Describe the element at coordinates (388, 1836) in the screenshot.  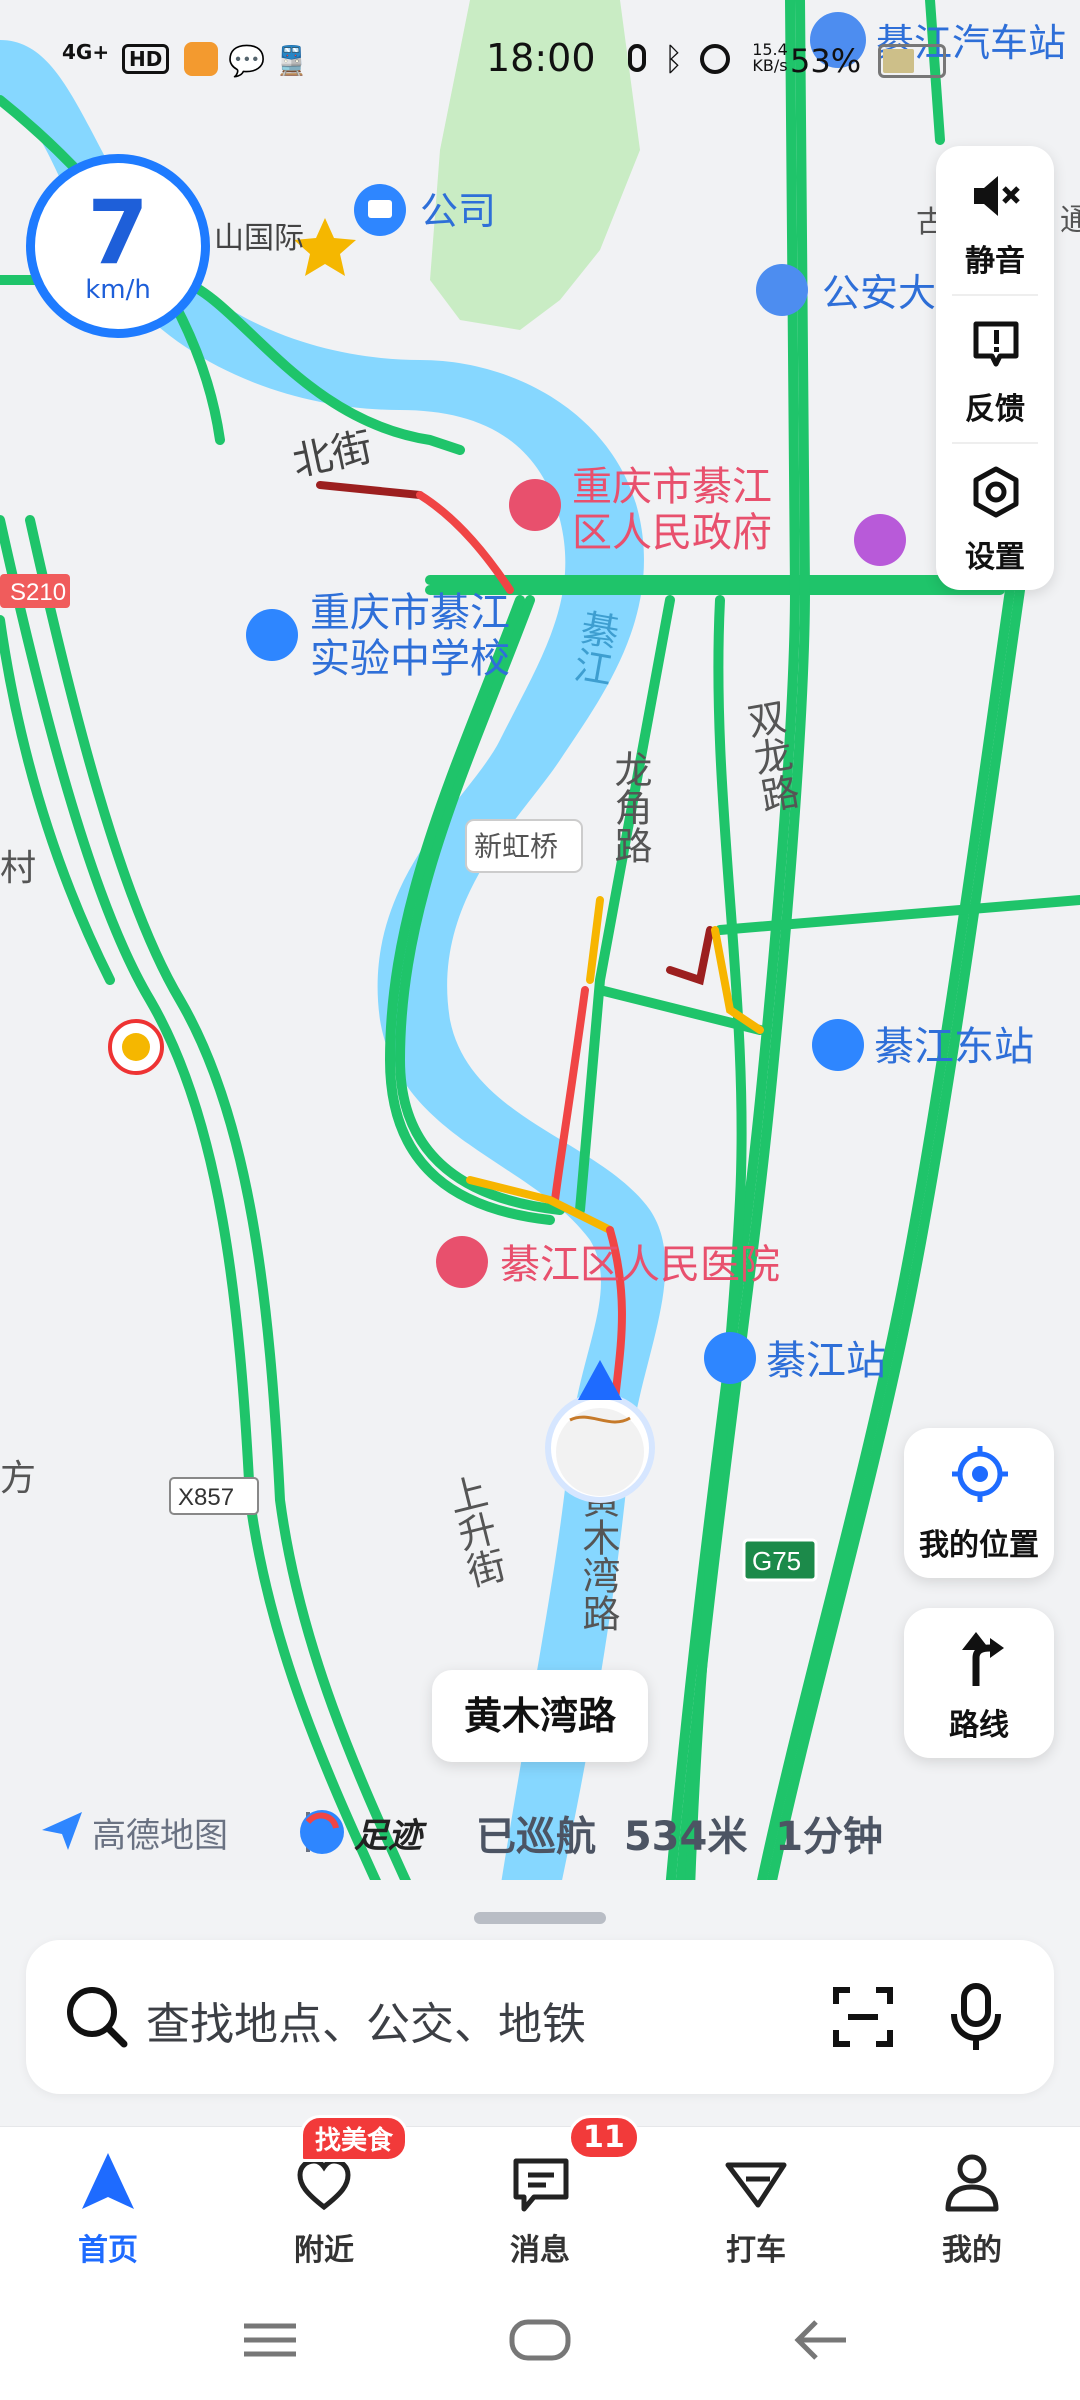
I see `partner-name: 足迹` at that location.